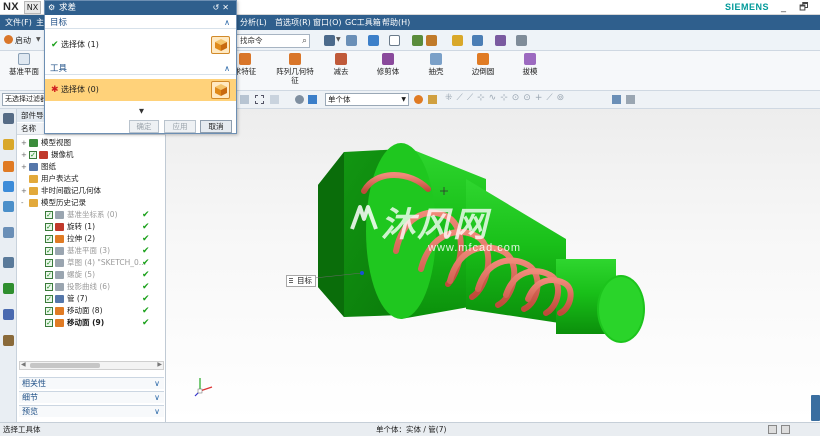 This screenshot has width=820, height=436. What do you see at coordinates (91, 383) in the screenshot?
I see `panel-dependencies: 相关性 ∨` at bounding box center [91, 383].